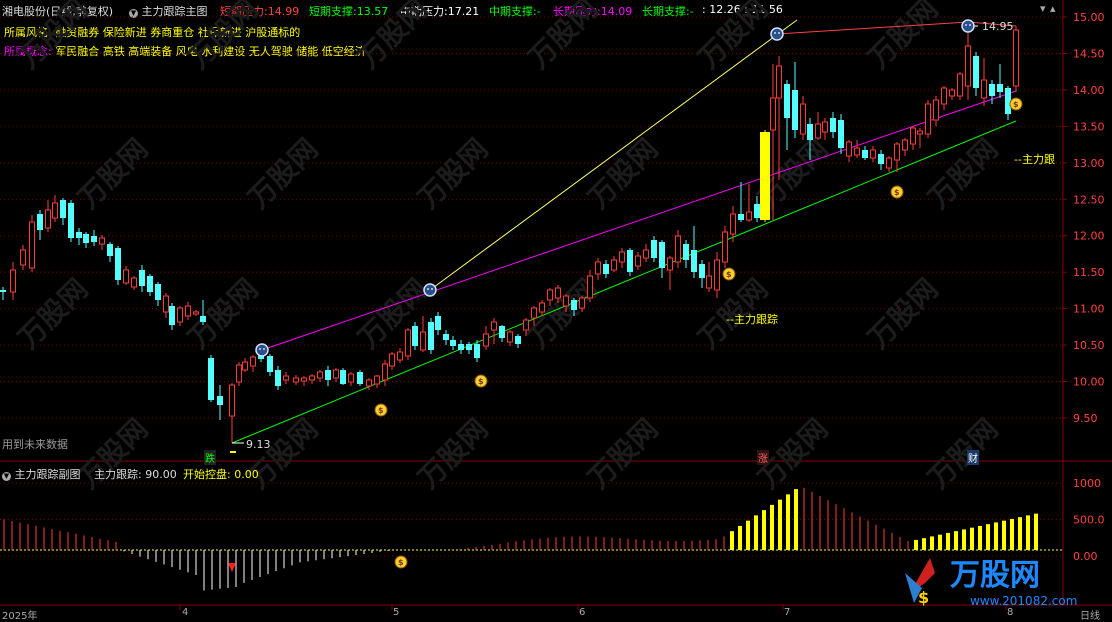  Describe the element at coordinates (582, 612) in the screenshot. I see `date-label-jun: 6` at that location.